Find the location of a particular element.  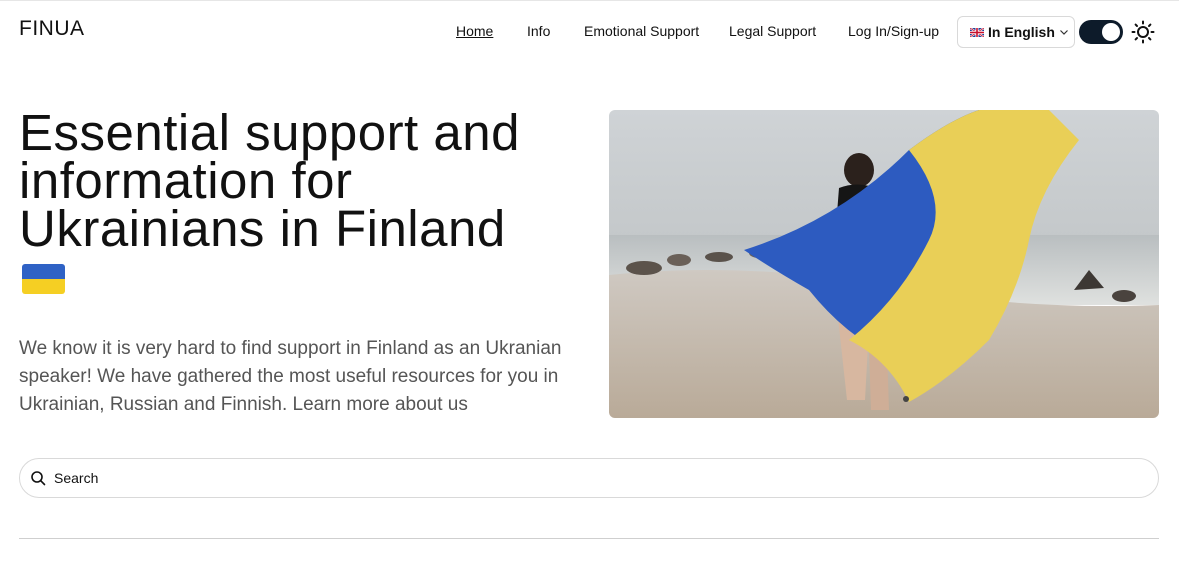

nav-legal-support-link: Legal Support is located at coordinates (772, 31).